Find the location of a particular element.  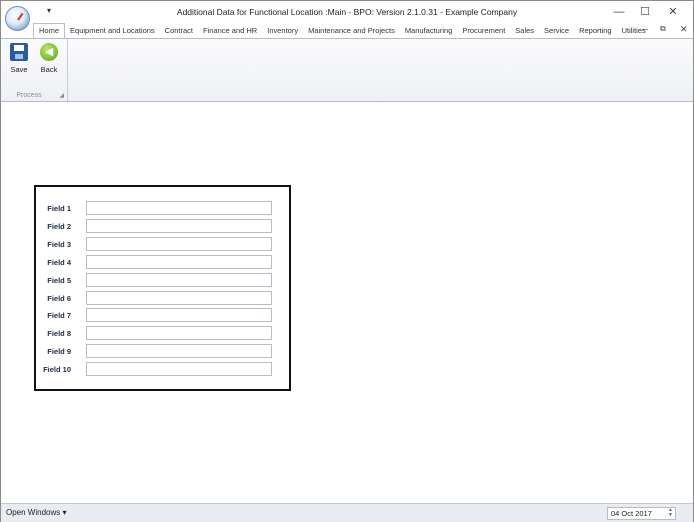

back-button: ◀ Back is located at coordinates (49, 58).